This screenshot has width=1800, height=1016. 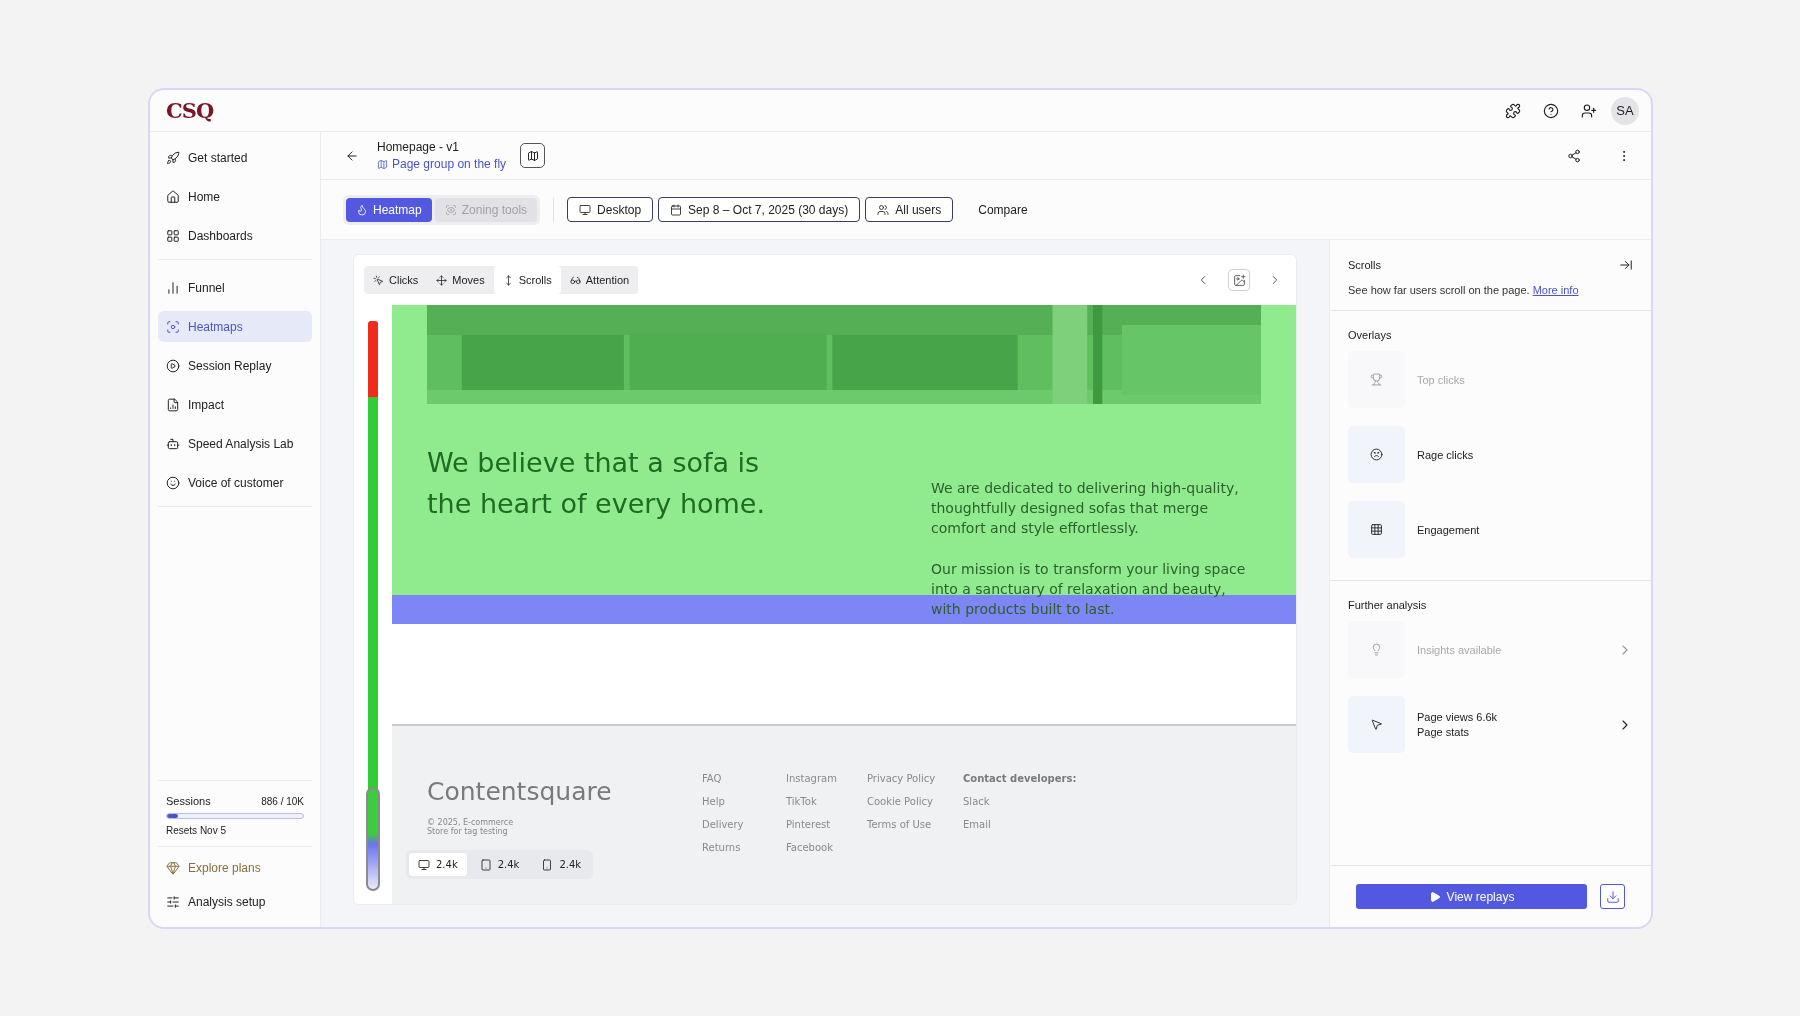 I want to click on add-user-icon, so click(x=1589, y=110).